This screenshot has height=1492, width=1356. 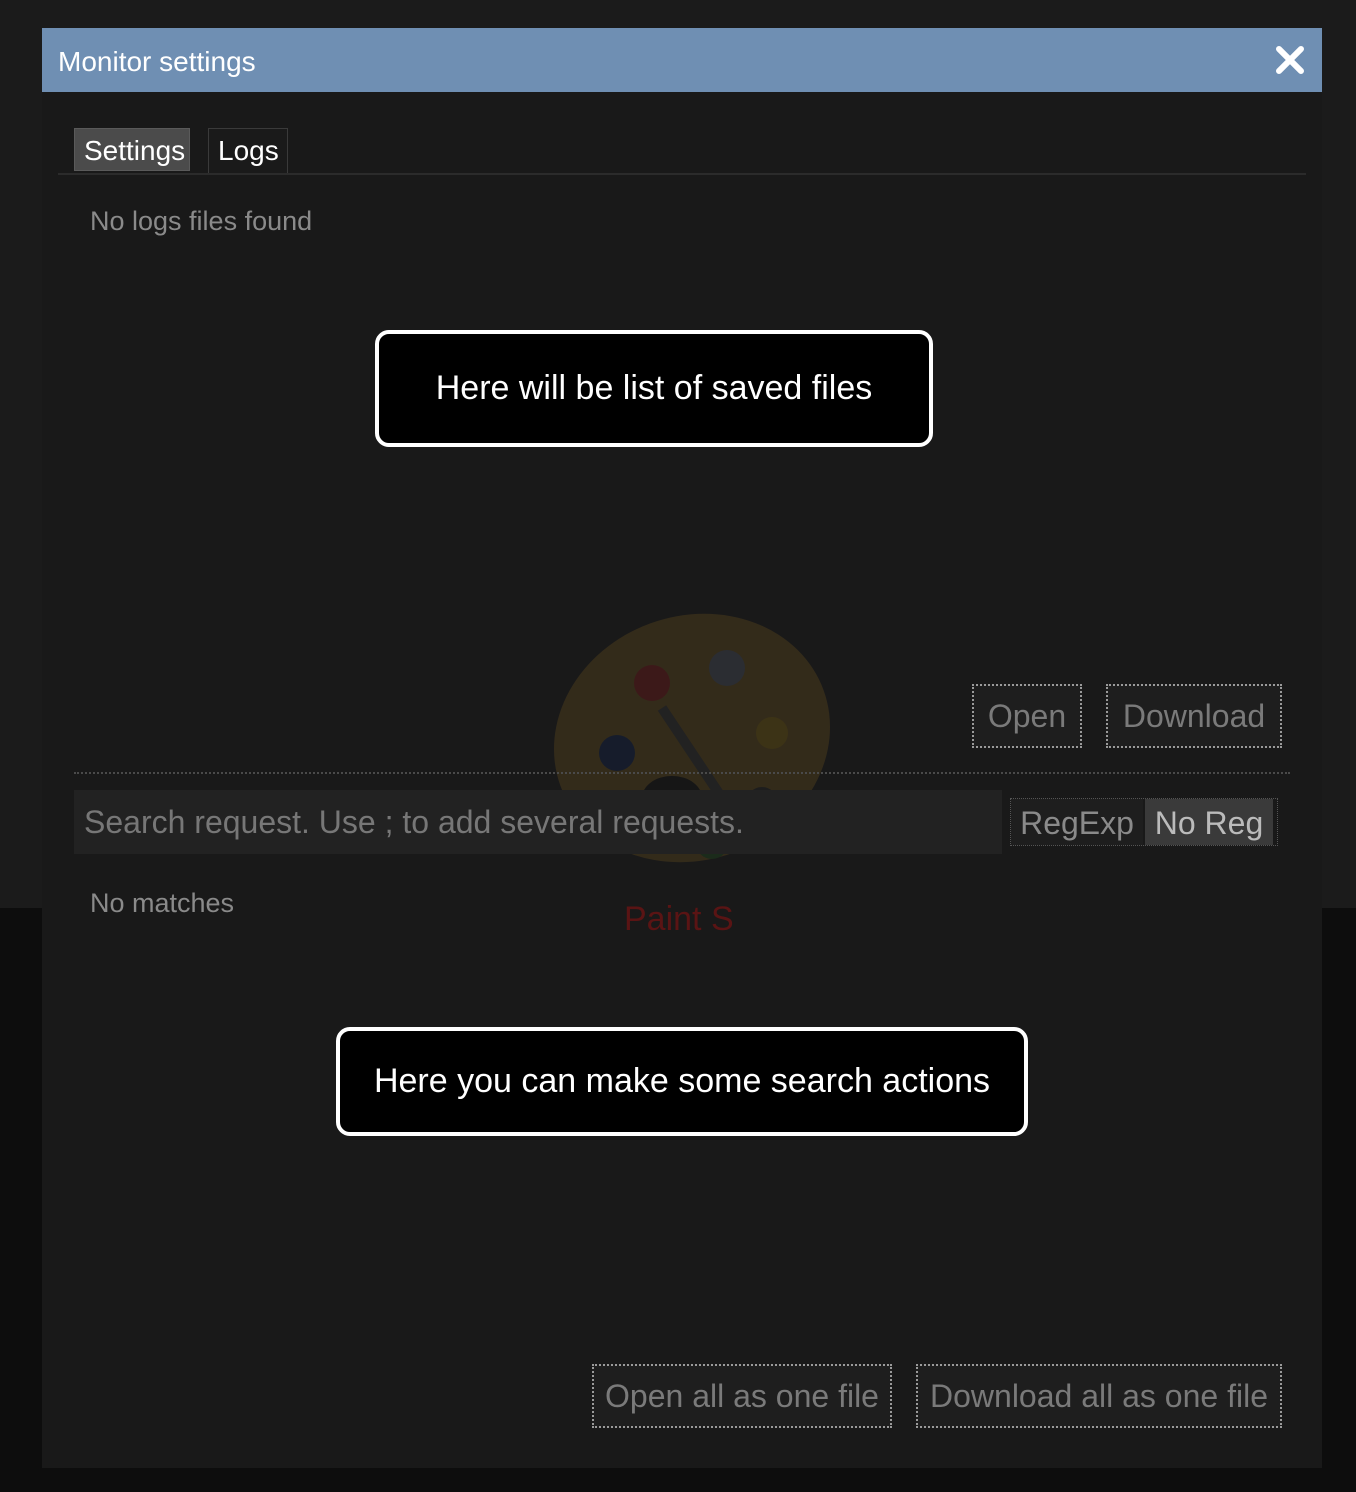 What do you see at coordinates (682, 151) in the screenshot?
I see `tab-bar: Settings Logs` at bounding box center [682, 151].